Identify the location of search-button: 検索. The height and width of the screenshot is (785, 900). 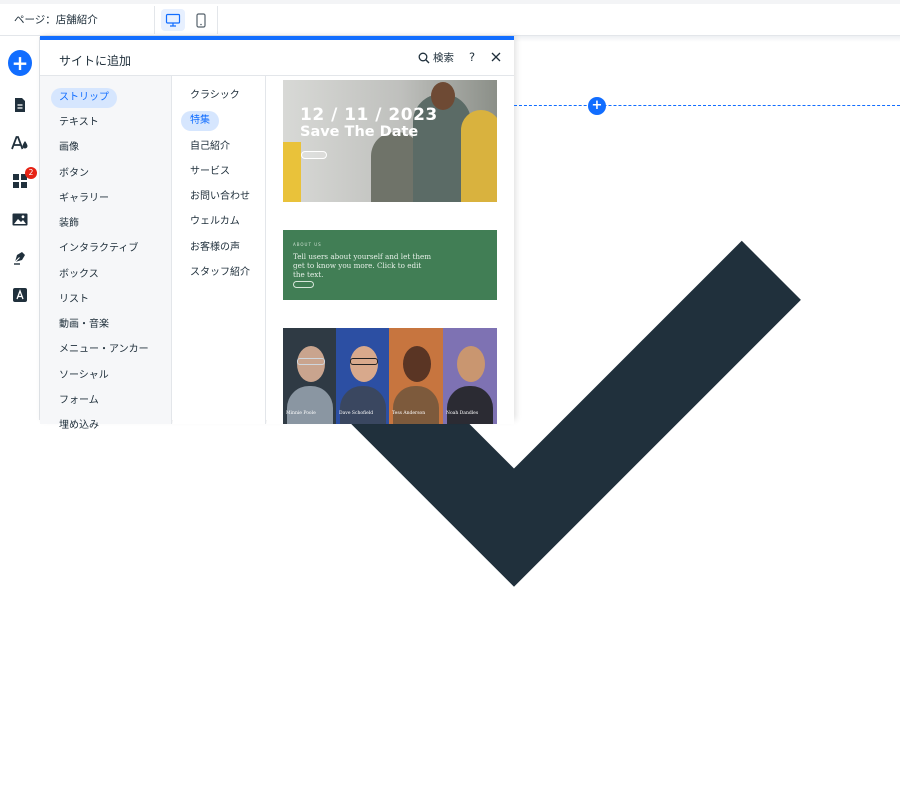
(436, 57).